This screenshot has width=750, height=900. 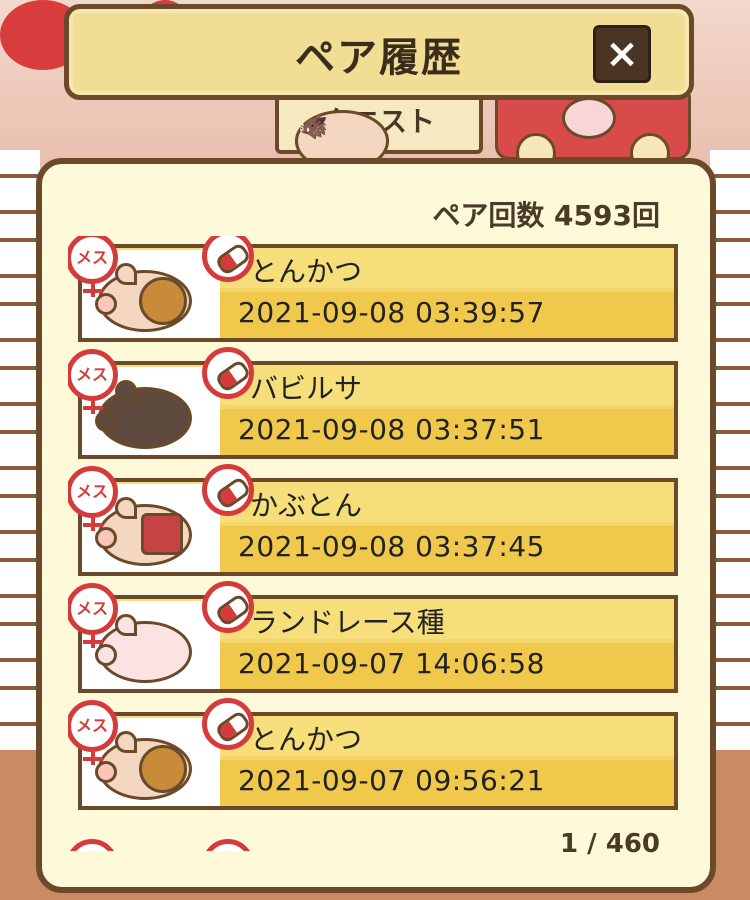 I want to click on close-button: ×, so click(x=622, y=54).